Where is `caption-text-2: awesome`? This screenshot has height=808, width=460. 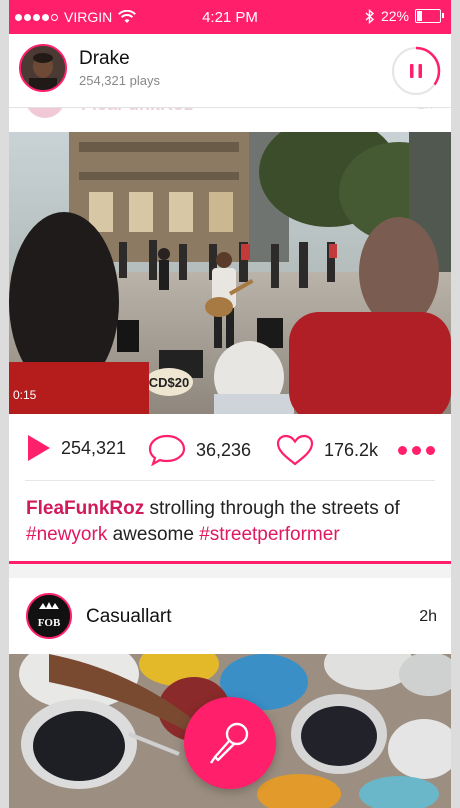 caption-text-2: awesome is located at coordinates (153, 534).